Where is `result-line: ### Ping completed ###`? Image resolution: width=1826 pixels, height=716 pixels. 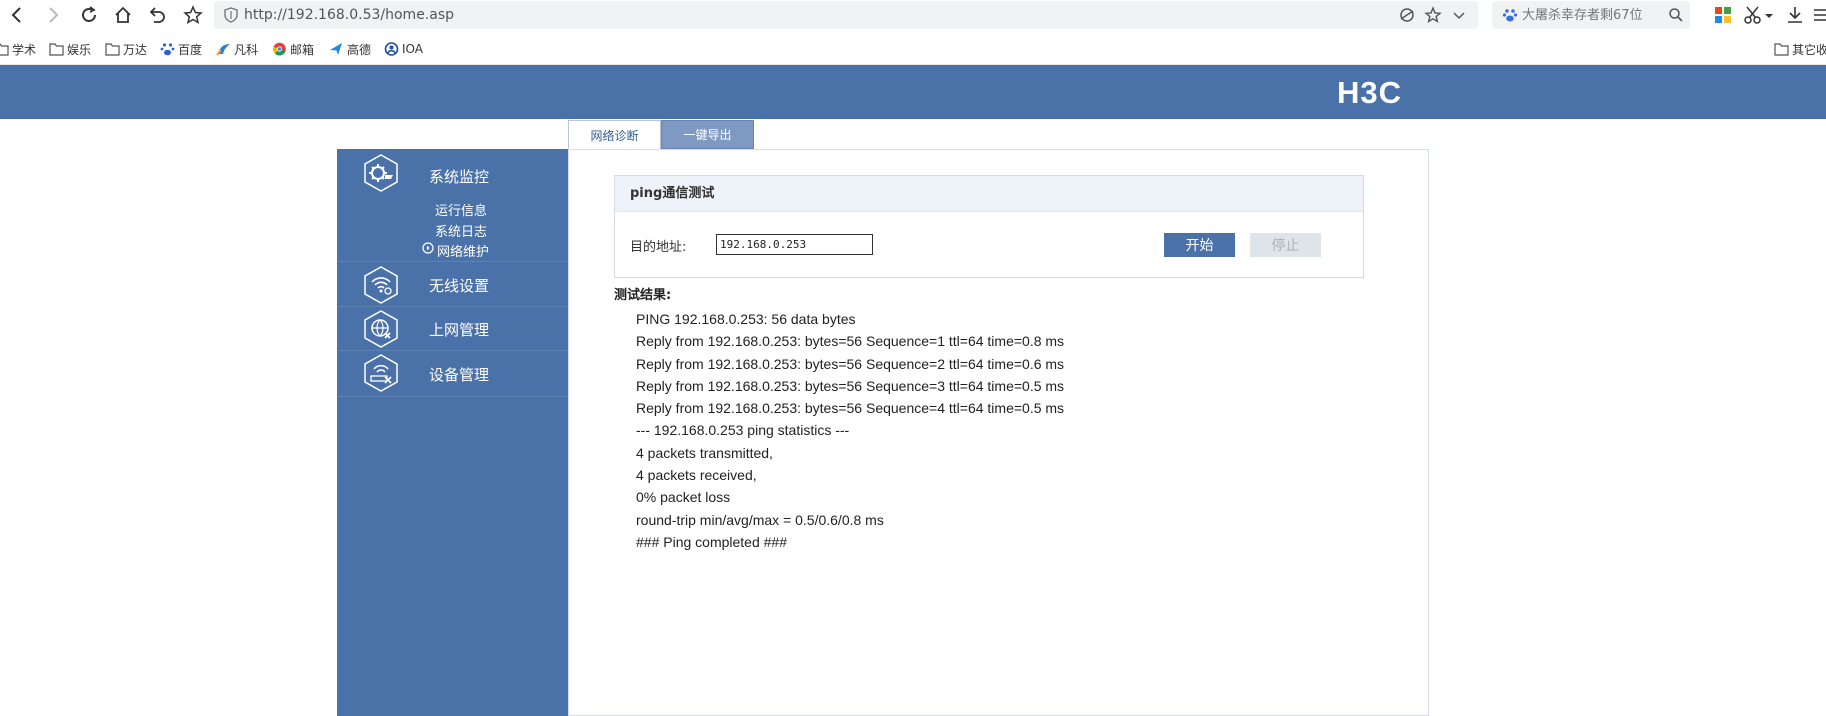
result-line: ### Ping completed ### is located at coordinates (711, 541).